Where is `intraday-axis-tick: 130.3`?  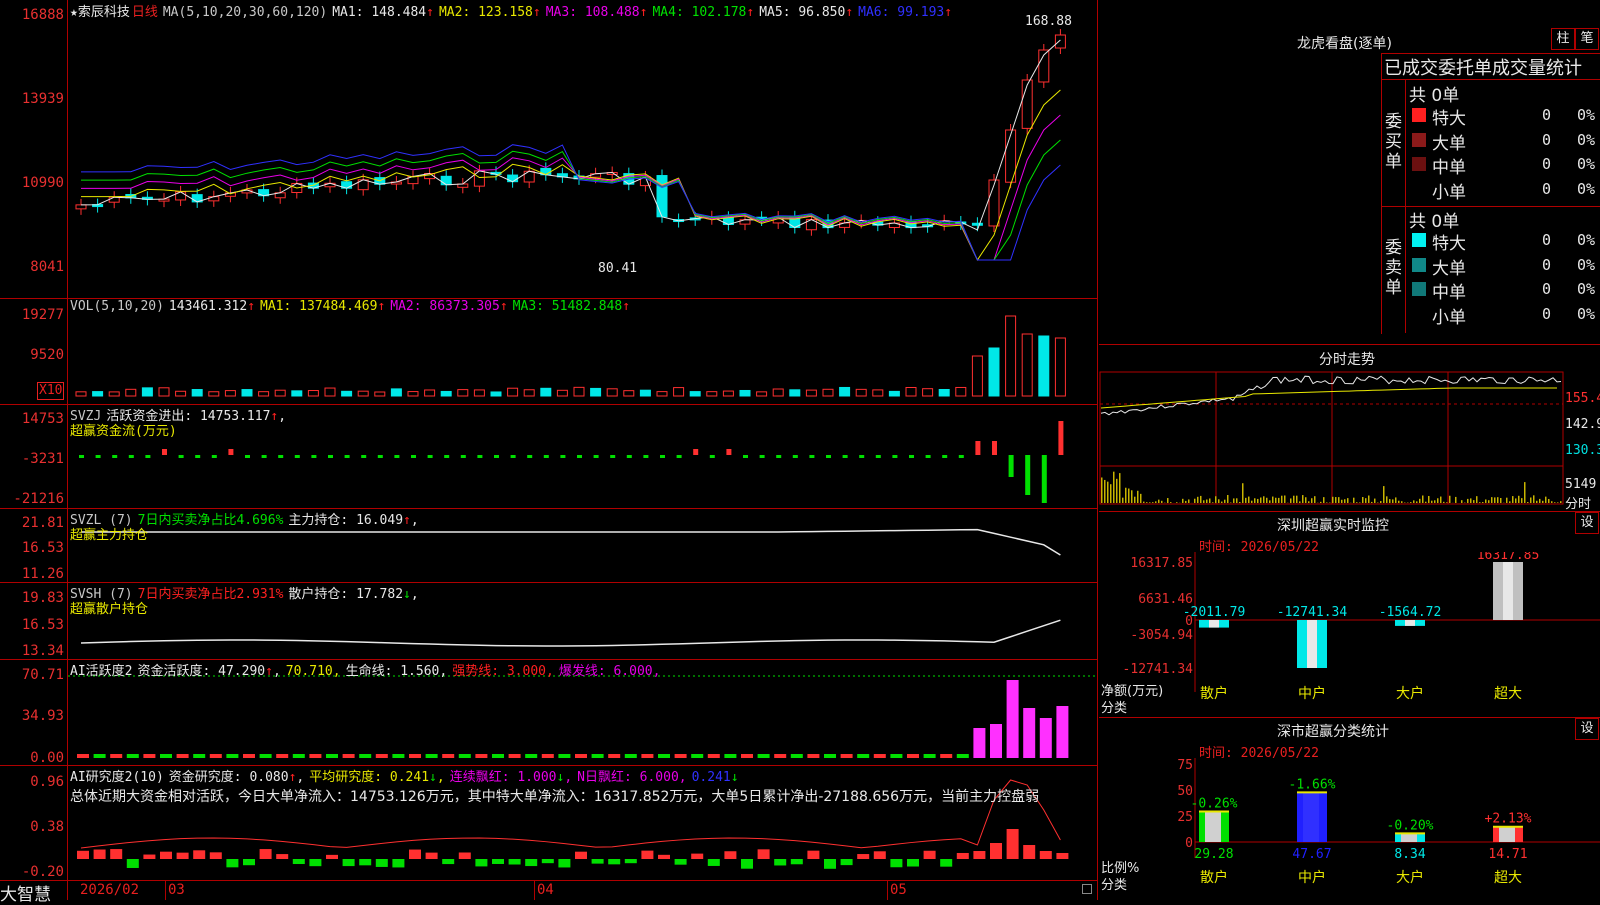
intraday-axis-tick: 130.3 is located at coordinates (1582, 450).